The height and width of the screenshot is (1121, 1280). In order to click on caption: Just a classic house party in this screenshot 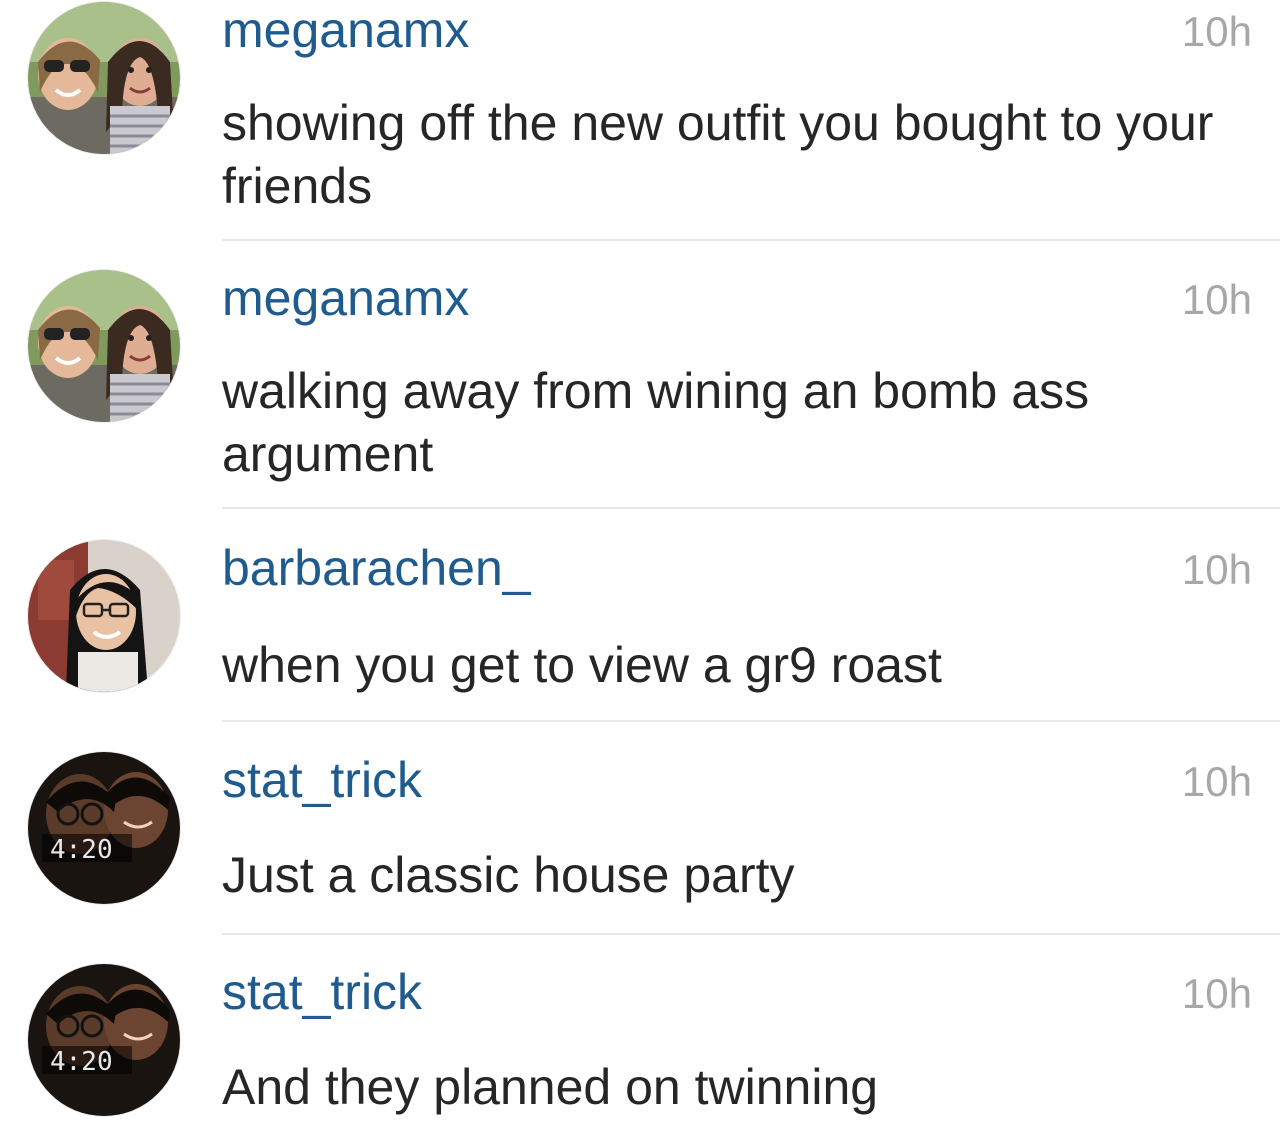, I will do `click(508, 875)`.